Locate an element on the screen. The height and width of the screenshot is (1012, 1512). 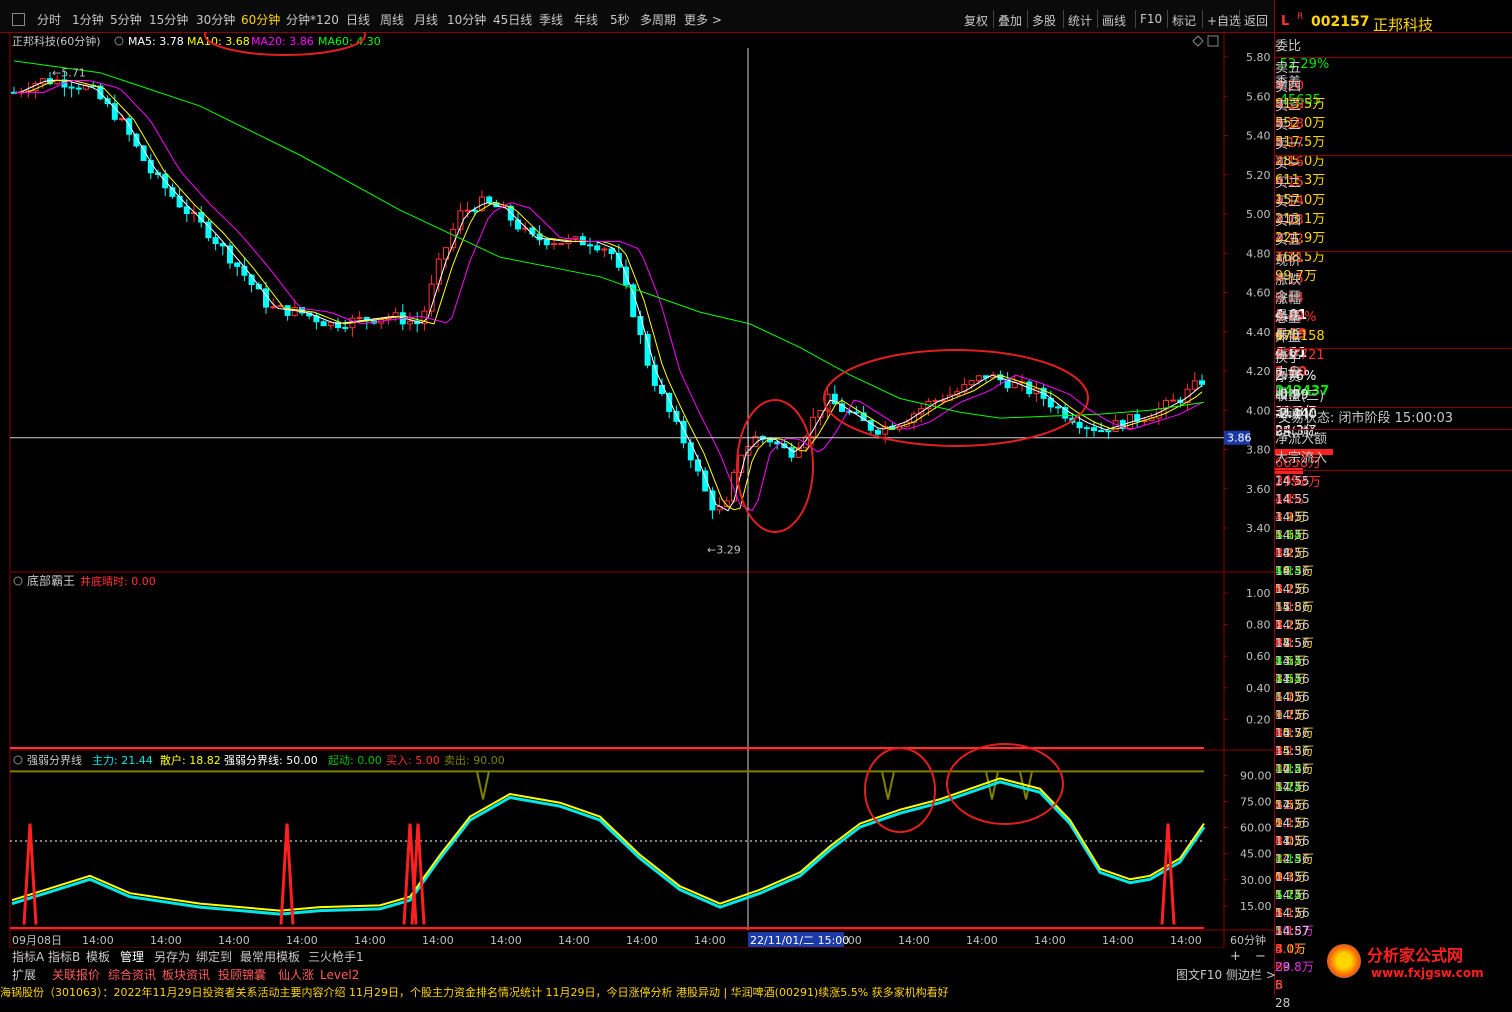
indicator-tab-4: 另存为 is located at coordinates (172, 957).